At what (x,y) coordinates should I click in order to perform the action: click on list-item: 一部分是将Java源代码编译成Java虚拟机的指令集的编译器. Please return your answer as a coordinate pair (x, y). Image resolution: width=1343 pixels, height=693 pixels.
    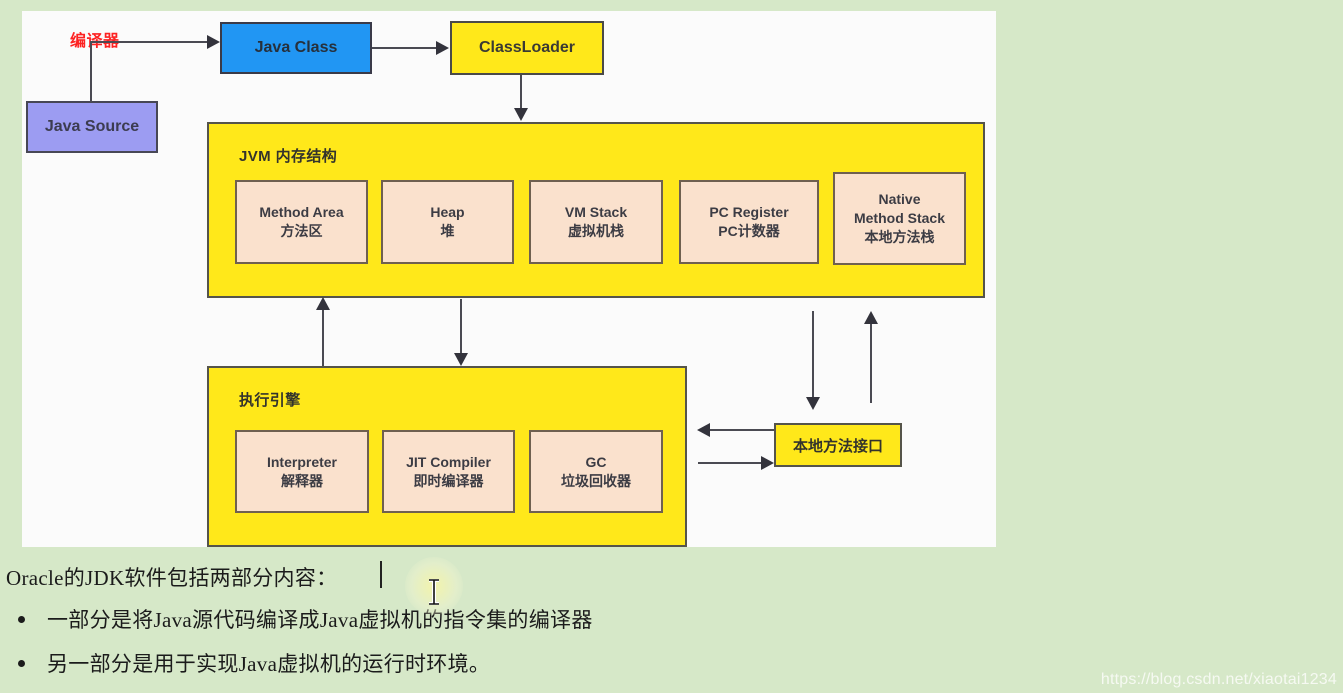
    Looking at the image, I should click on (305, 619).